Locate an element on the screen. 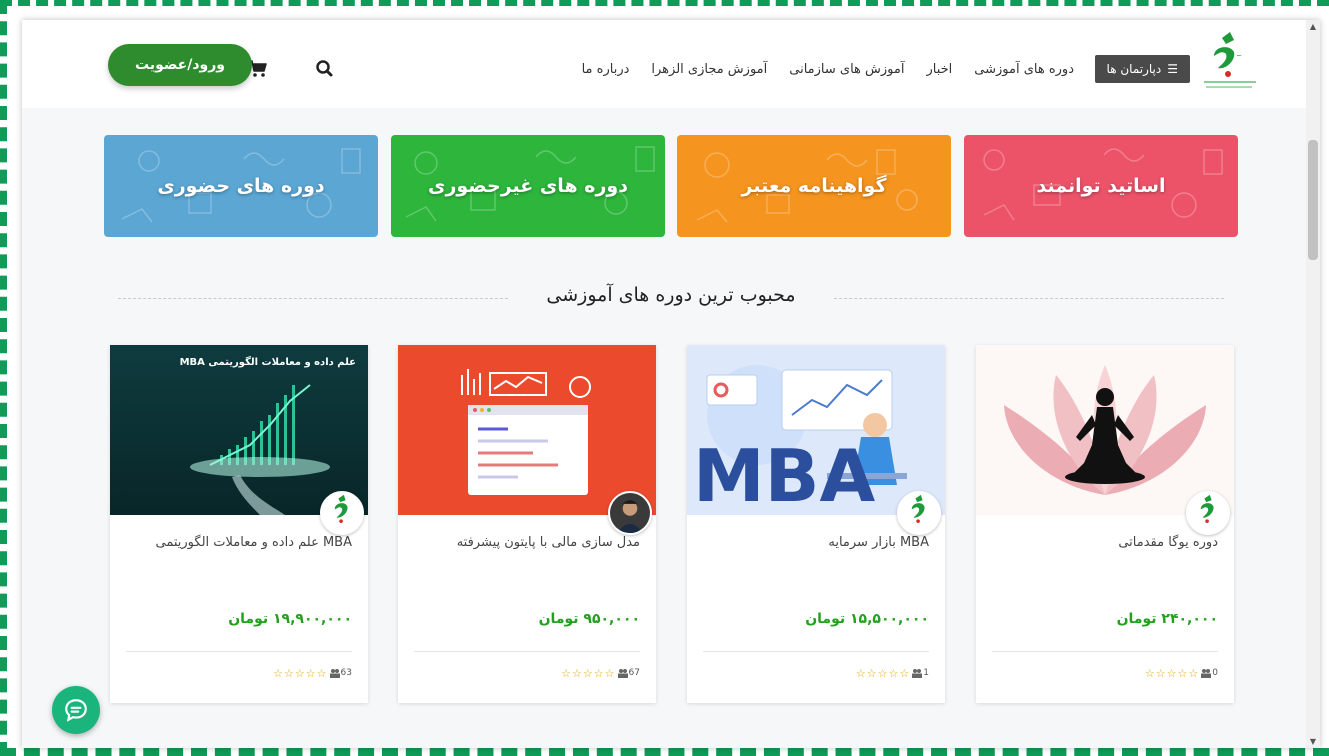 The width and height of the screenshot is (1329, 756). course-price: ۱۵,۵۰۰,۰۰۰ تومان is located at coordinates (867, 619).